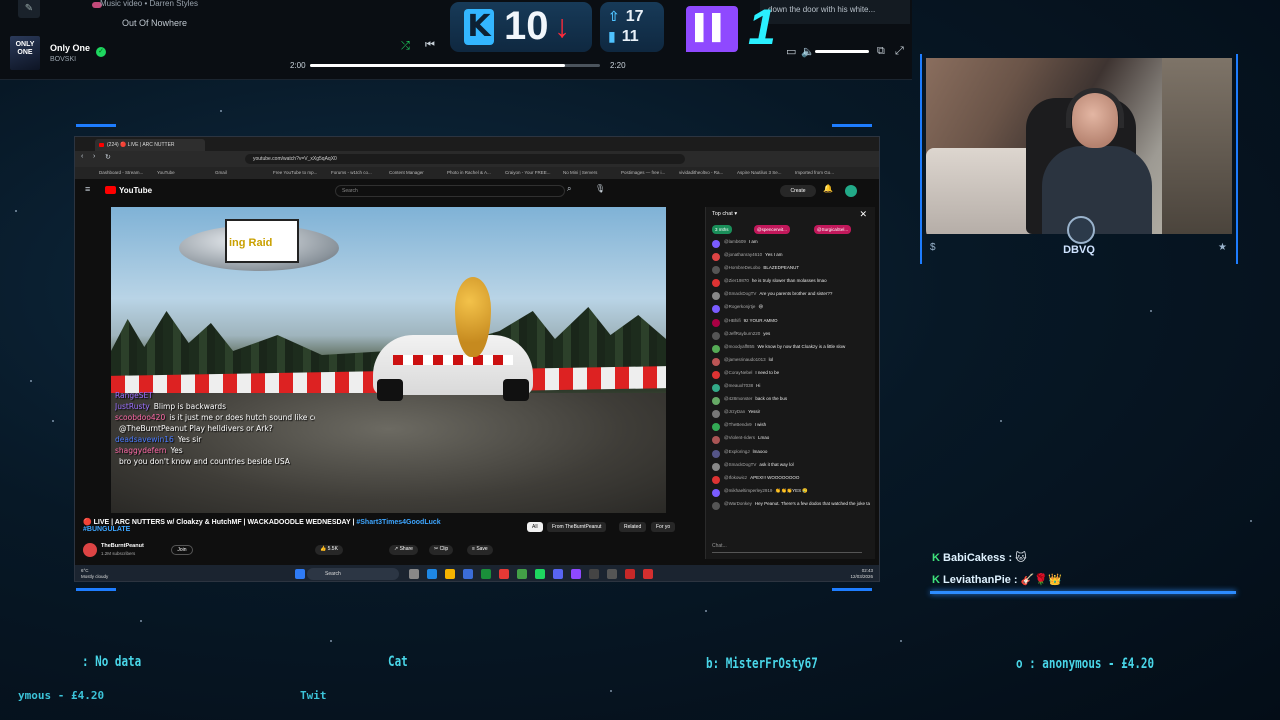 This screenshot has height=720, width=1280. Describe the element at coordinates (735, 477) in the screenshot. I see `chat-username: @Ifokowicz` at that location.